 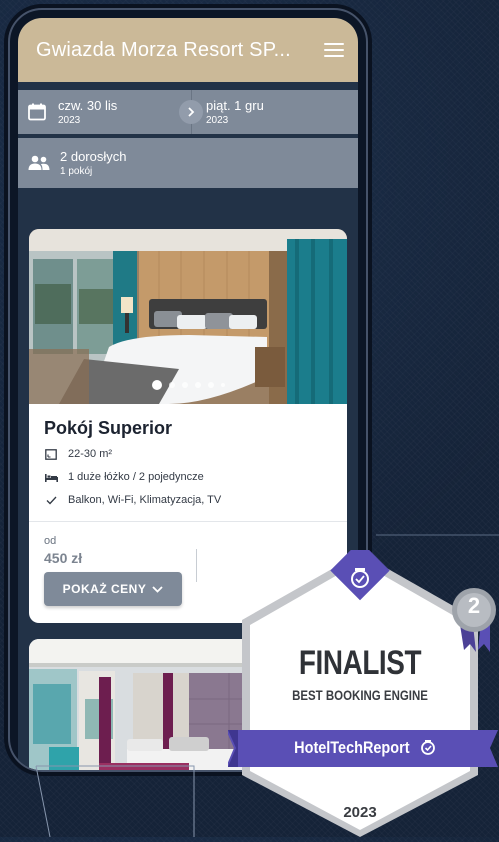 I want to click on checkin-year: 2023, so click(x=69, y=120).